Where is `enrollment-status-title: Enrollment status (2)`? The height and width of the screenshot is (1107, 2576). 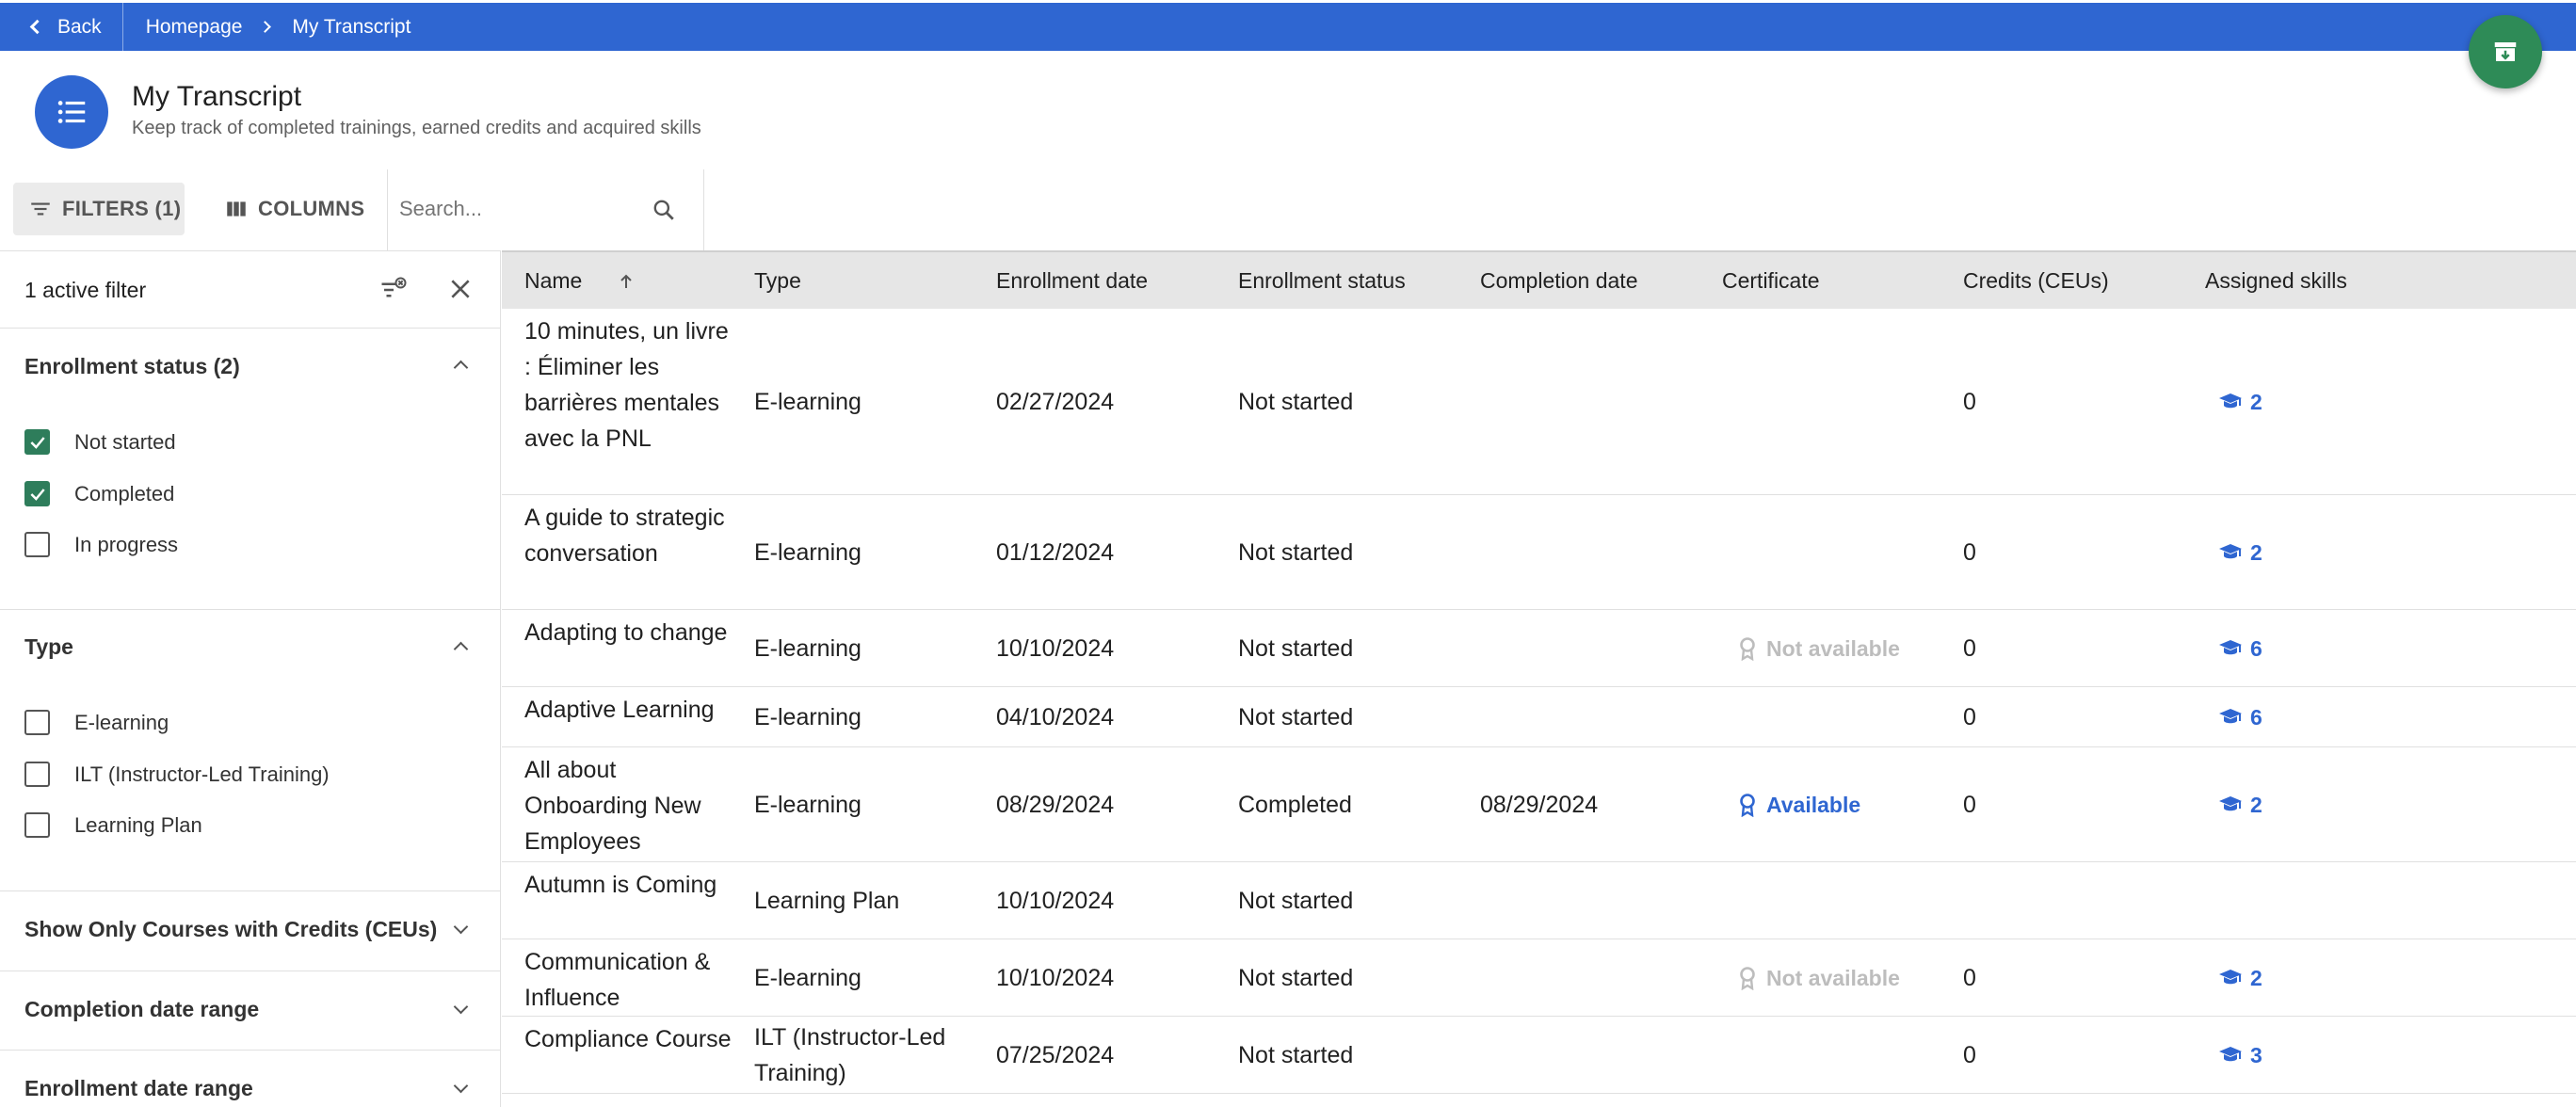
enrollment-status-title: Enrollment status (2) is located at coordinates (132, 366).